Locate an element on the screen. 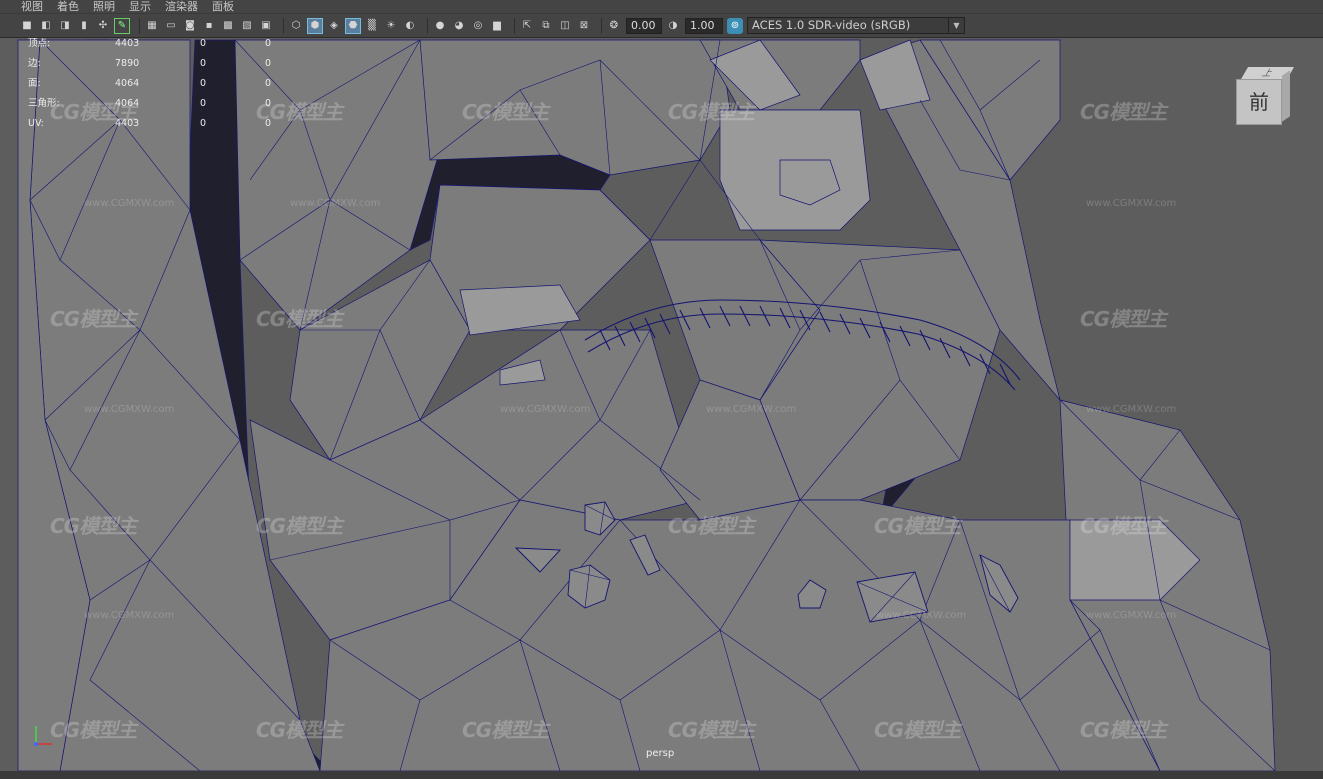 This screenshot has height=779, width=1323. xray-icon: ⇱ is located at coordinates (527, 26).